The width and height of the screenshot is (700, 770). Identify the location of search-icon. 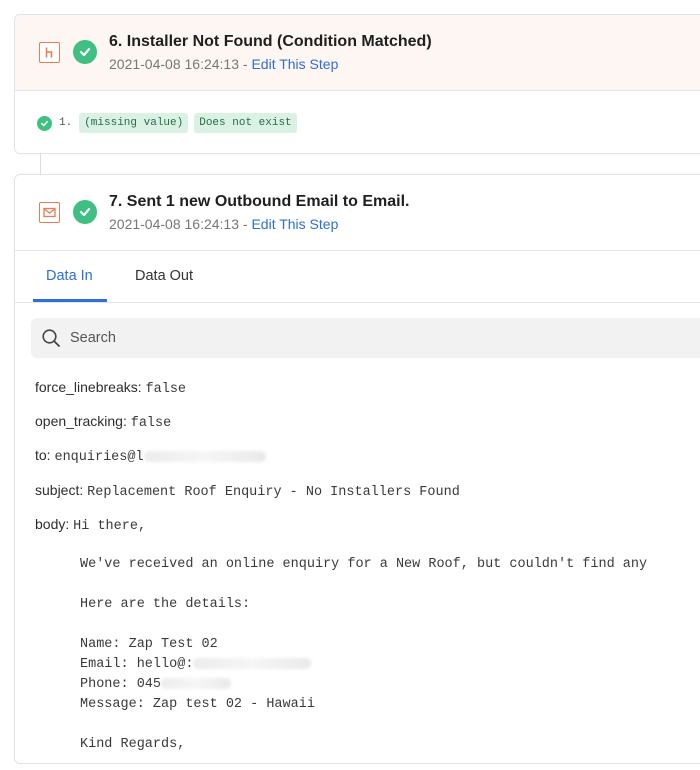
(51, 338).